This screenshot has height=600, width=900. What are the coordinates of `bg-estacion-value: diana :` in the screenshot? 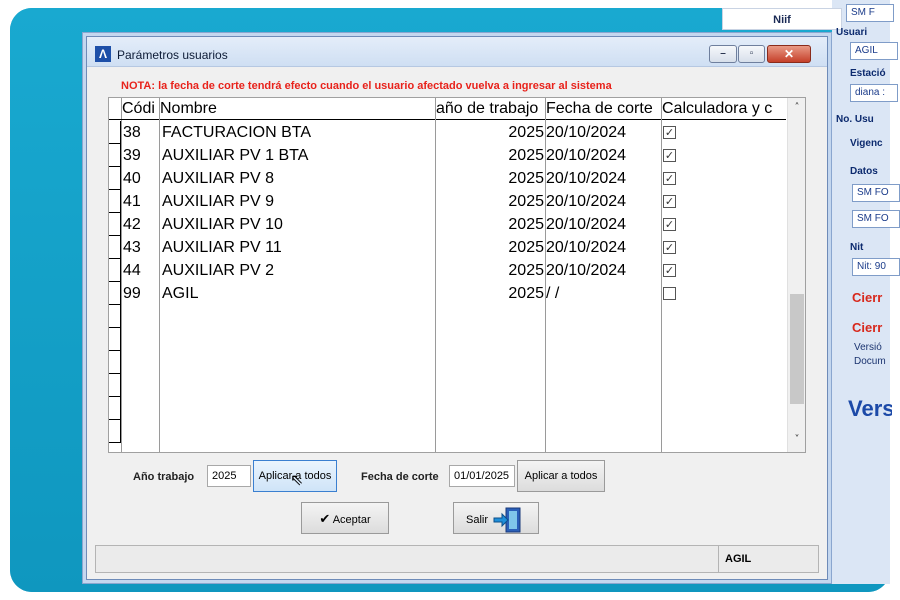 It's located at (874, 93).